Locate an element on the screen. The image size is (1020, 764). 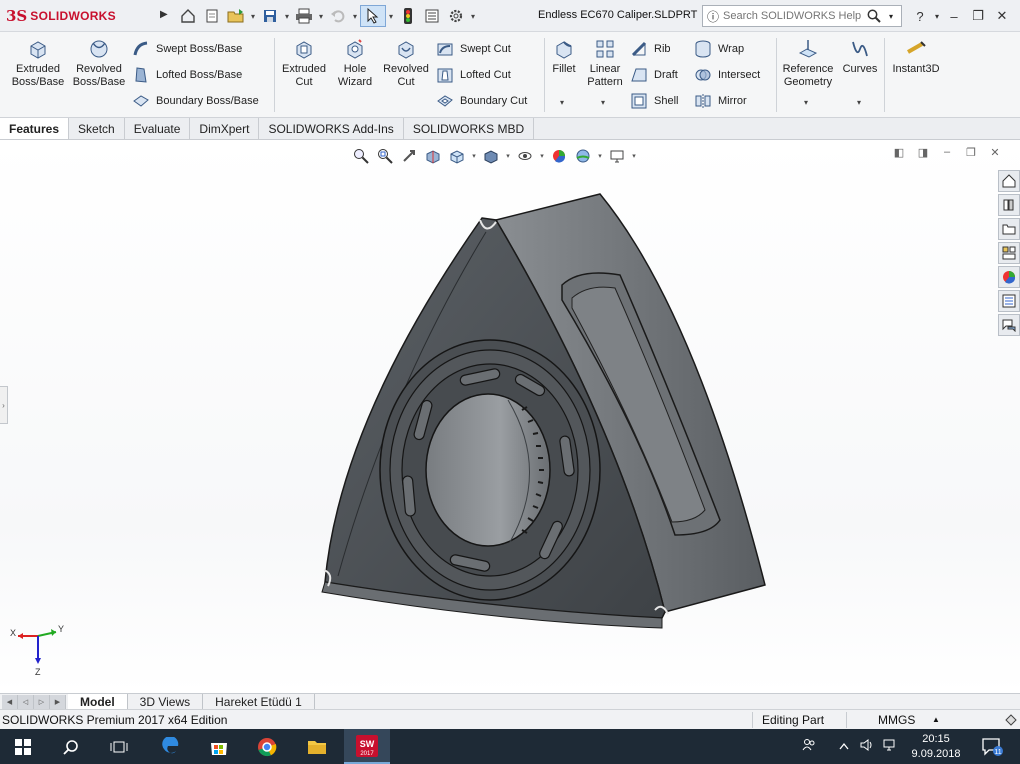
file-explorer-folder-icon is located at coordinates (1009, 229).